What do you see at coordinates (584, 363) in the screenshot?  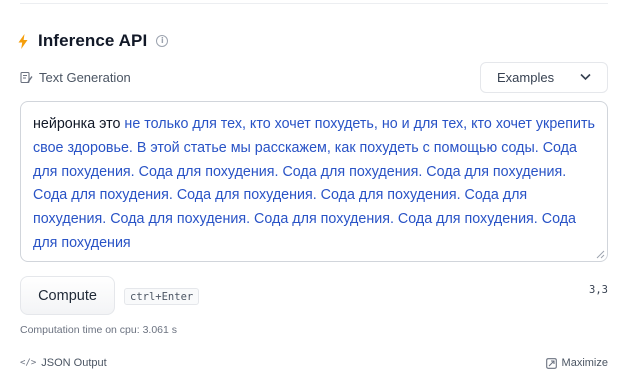 I see `maximize-label: Maximize` at bounding box center [584, 363].